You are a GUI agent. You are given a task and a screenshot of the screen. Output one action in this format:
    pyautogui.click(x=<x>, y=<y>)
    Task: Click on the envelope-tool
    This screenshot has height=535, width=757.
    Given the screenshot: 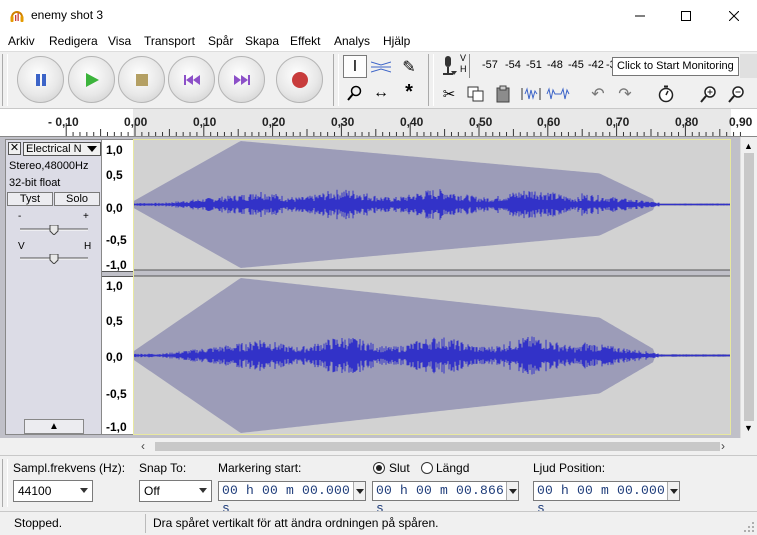 What is the action you would take?
    pyautogui.click(x=381, y=66)
    